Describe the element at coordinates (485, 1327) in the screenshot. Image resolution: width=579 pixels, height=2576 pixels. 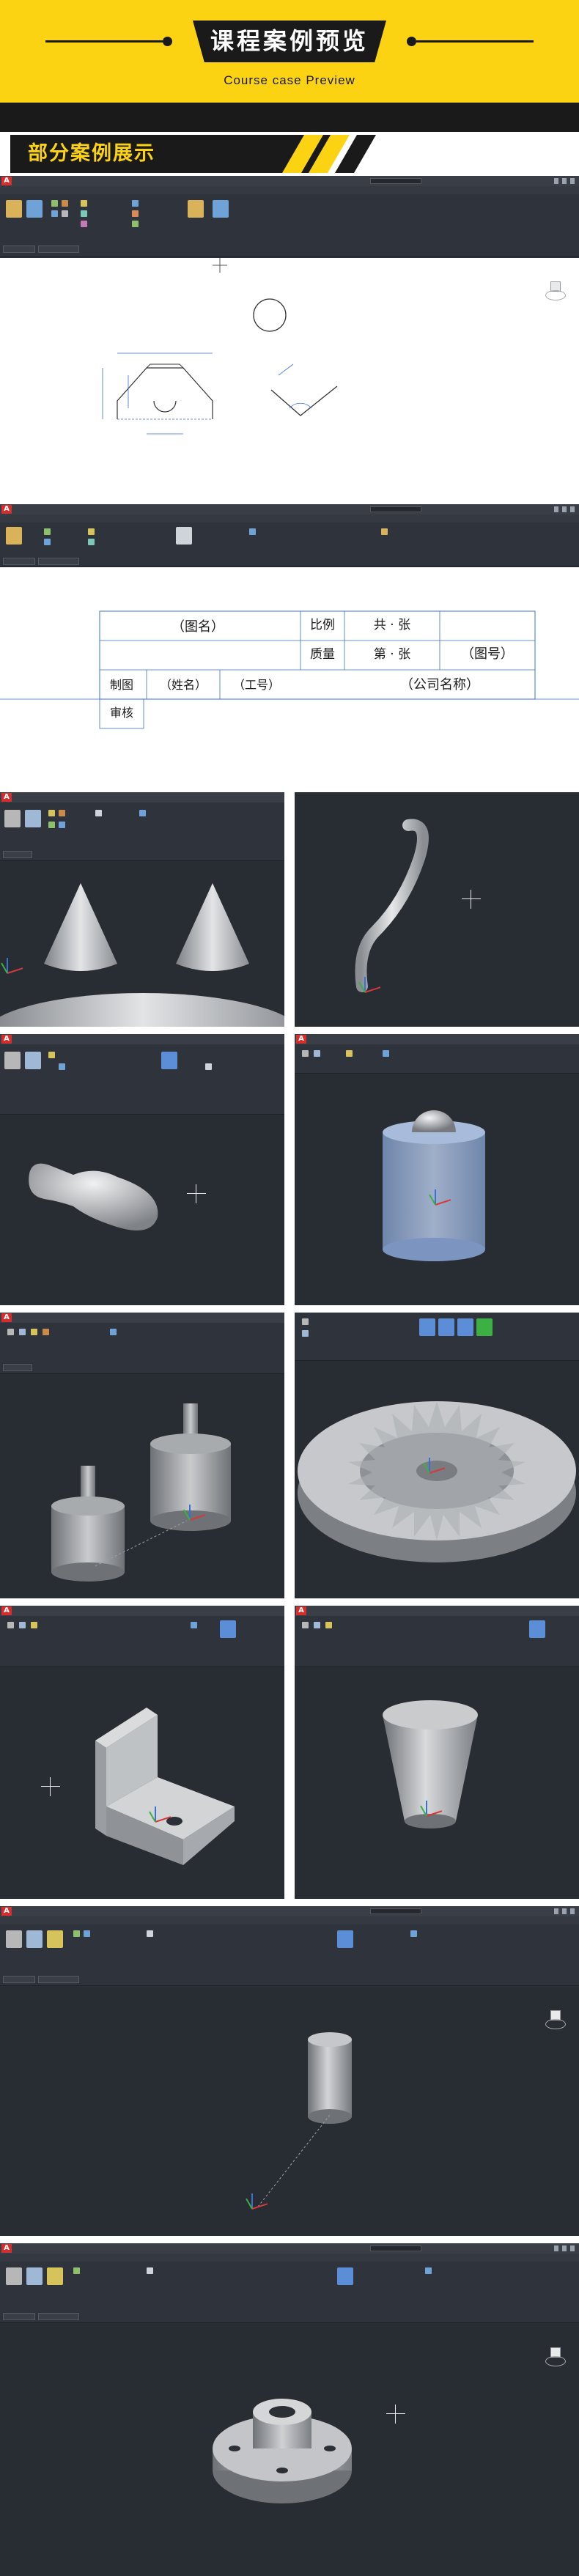
I see `ribbon-confirm-icon` at that location.